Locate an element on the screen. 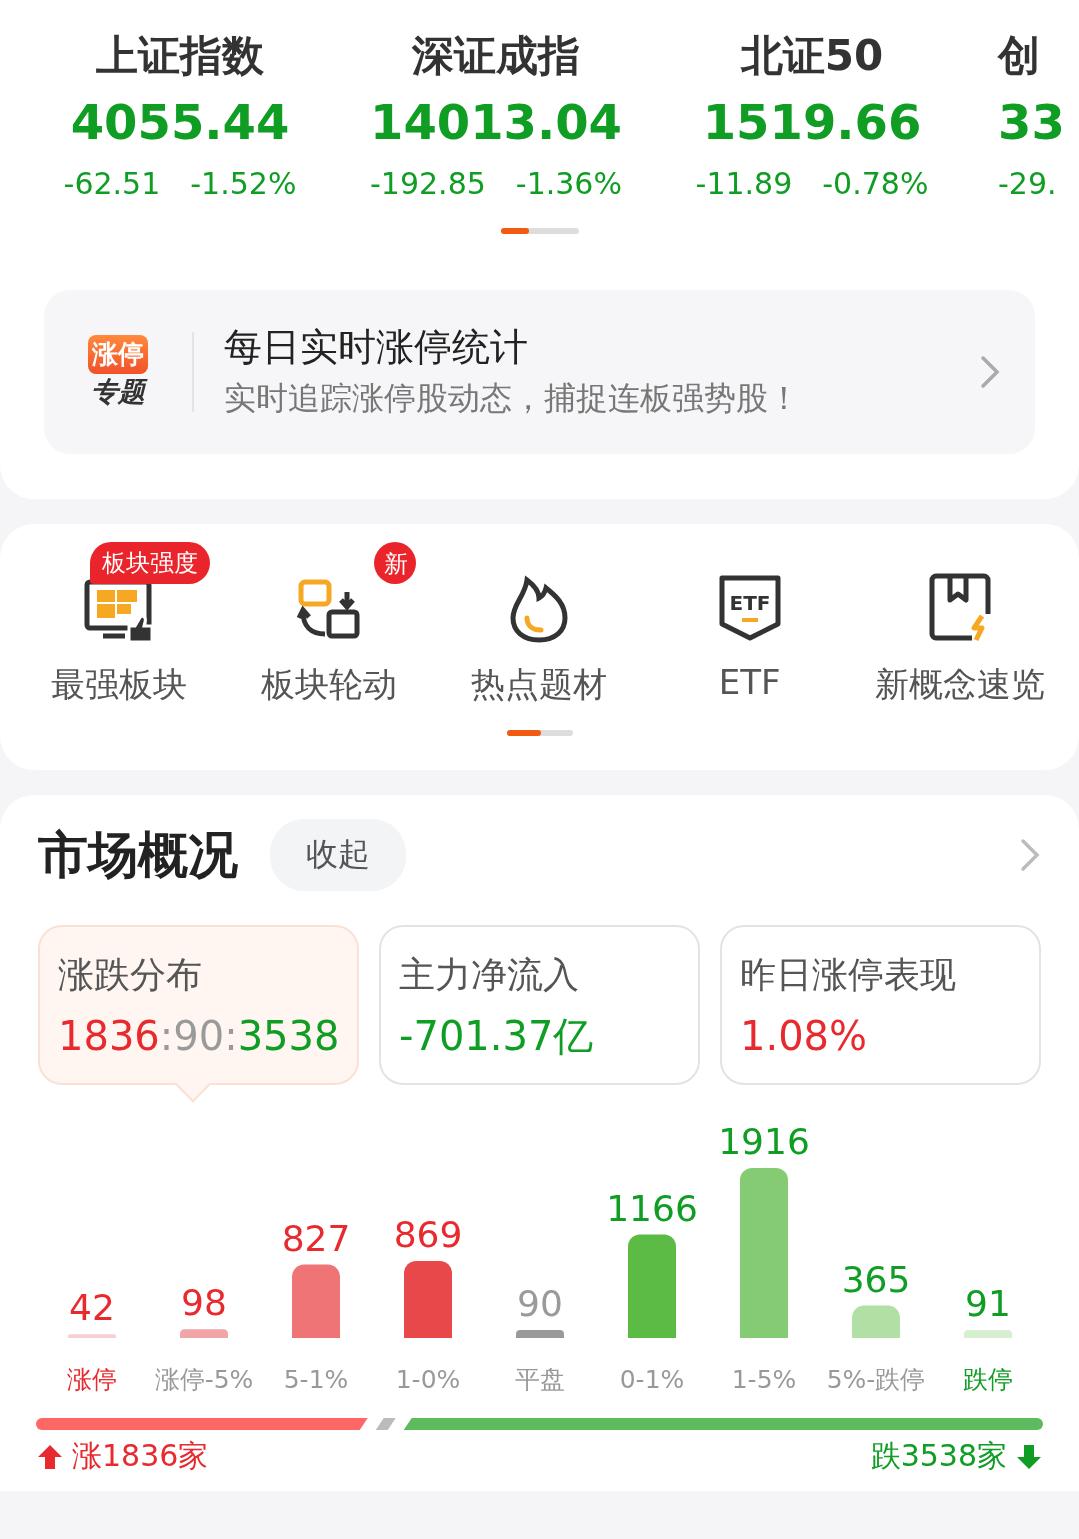 This screenshot has width=1079, height=1539. index-change: -192.85 is located at coordinates (428, 184).